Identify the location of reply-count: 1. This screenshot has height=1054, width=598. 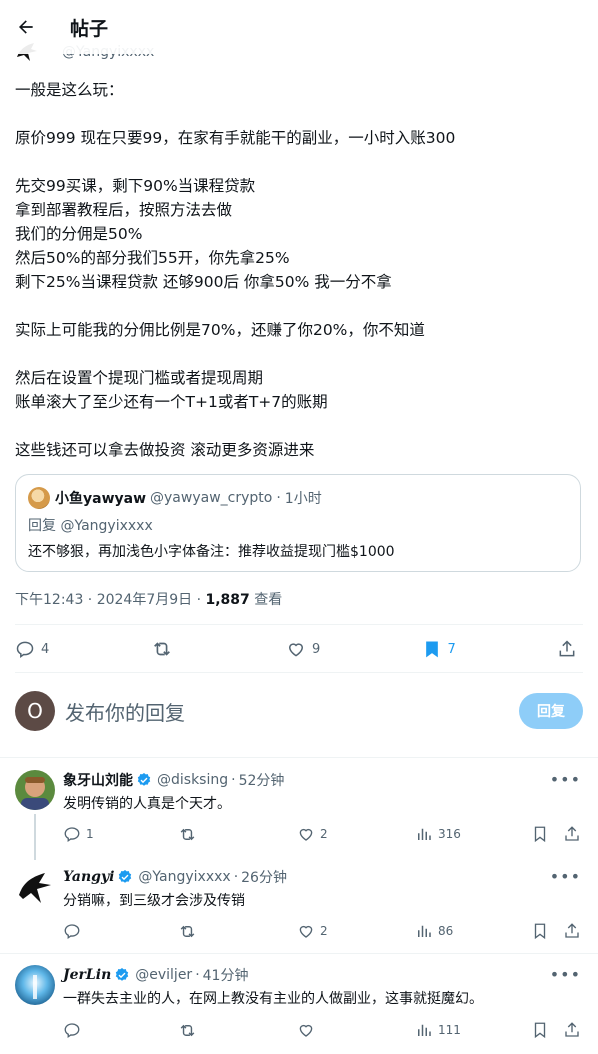
(90, 834).